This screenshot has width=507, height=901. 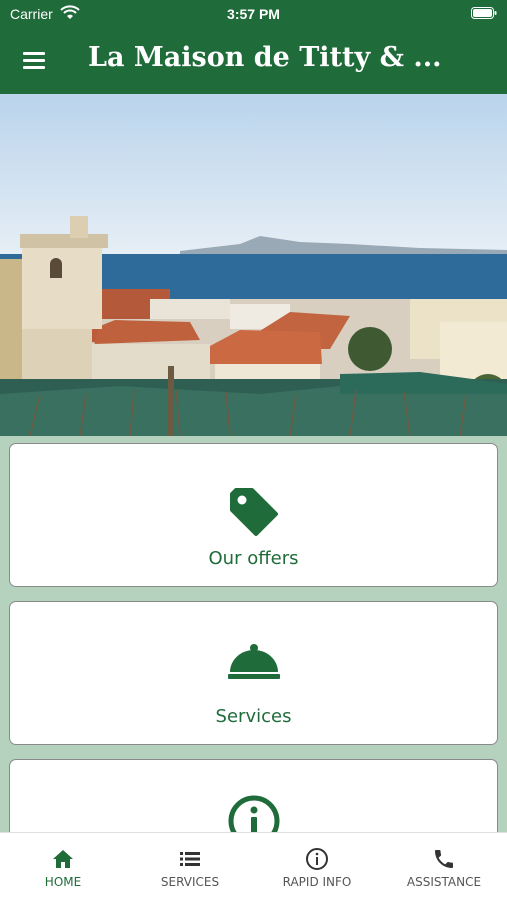 What do you see at coordinates (253, 512) in the screenshot?
I see `tag-icon` at bounding box center [253, 512].